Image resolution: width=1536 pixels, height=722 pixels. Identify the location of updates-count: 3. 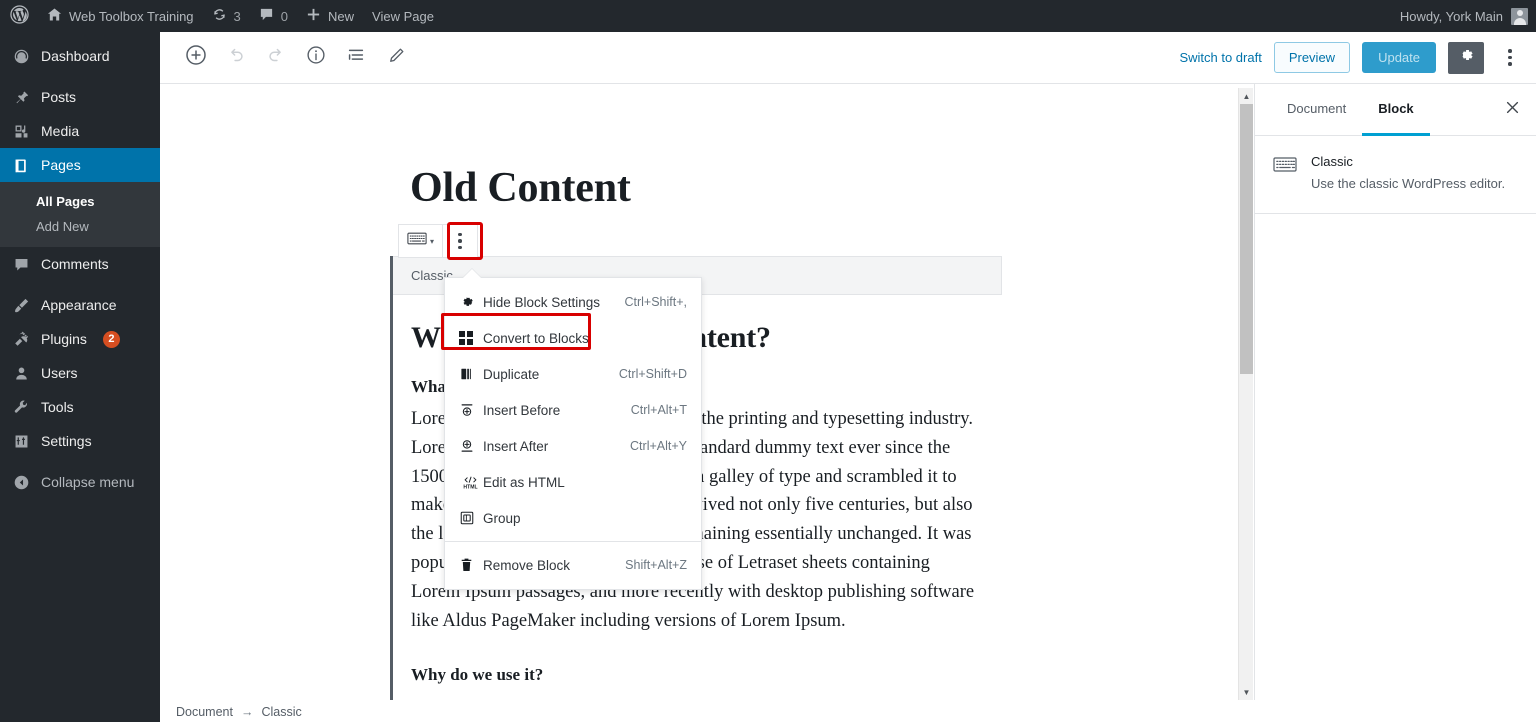
(237, 16).